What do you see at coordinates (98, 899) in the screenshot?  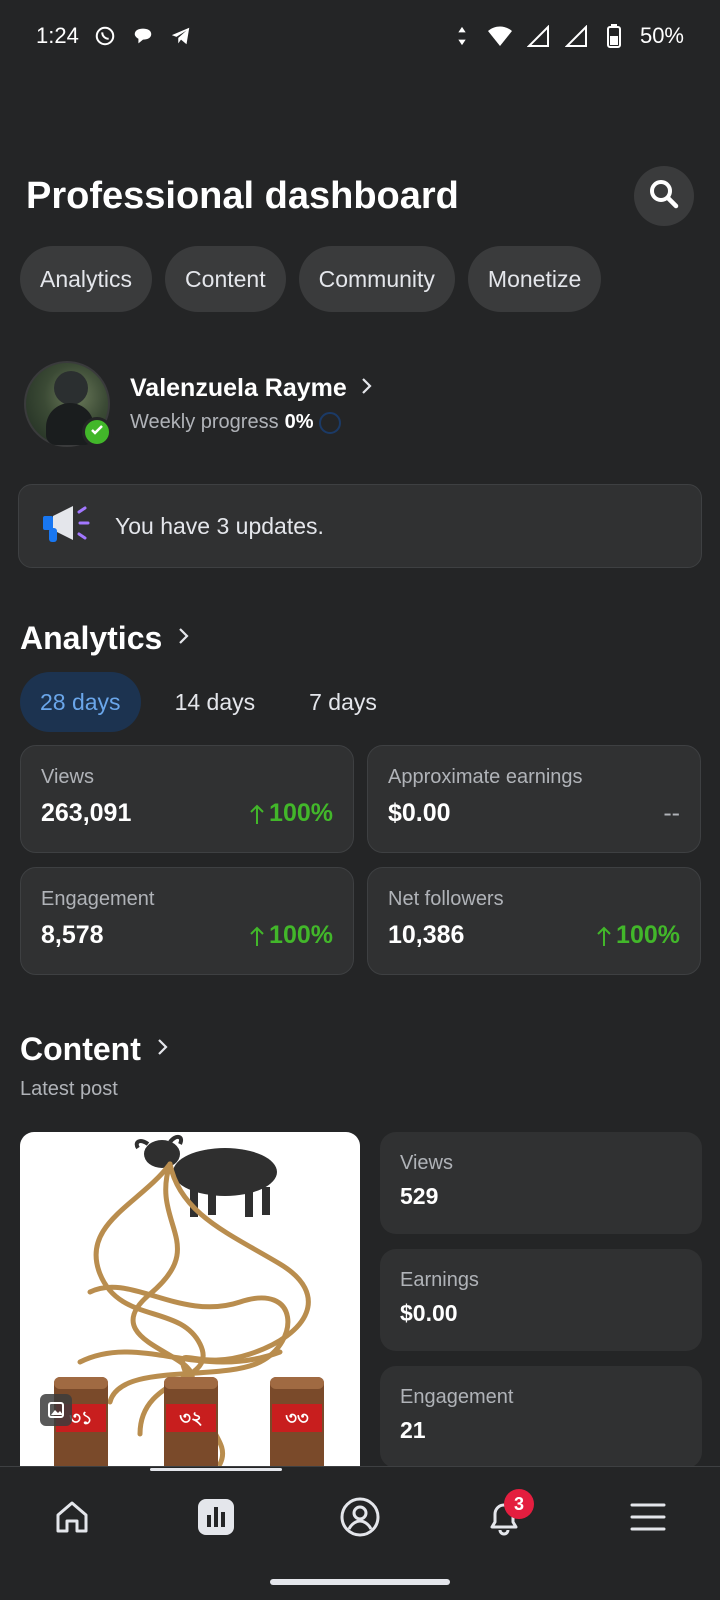 I see `stat-label: Engagement` at bounding box center [98, 899].